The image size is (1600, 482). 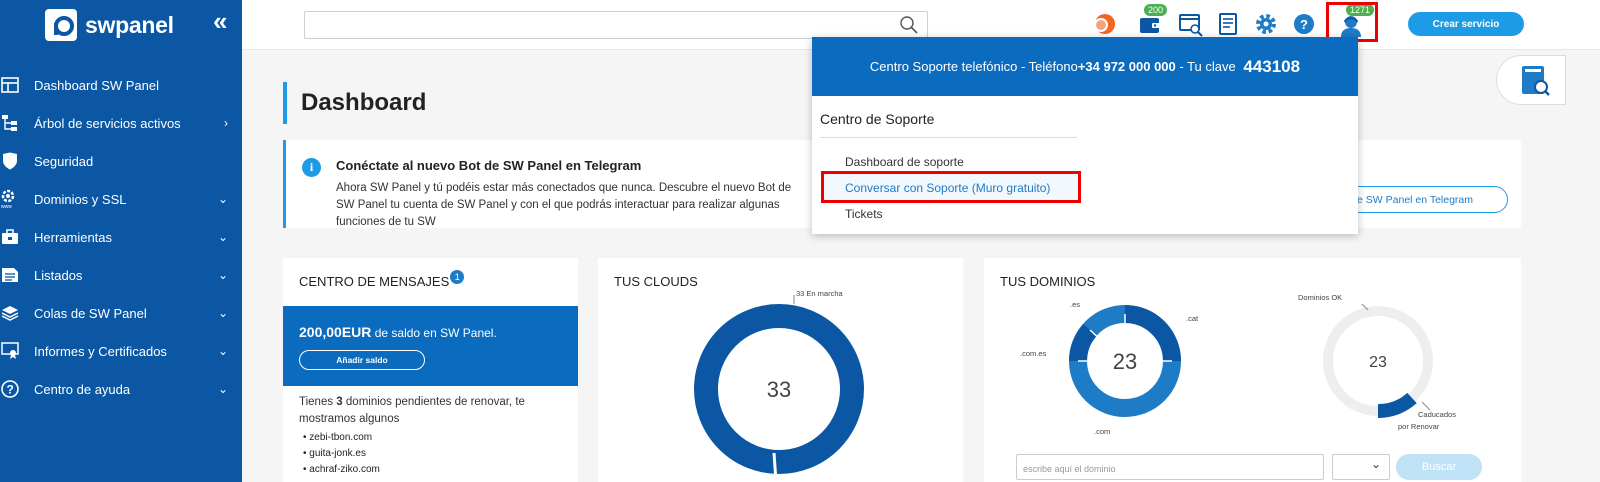 What do you see at coordinates (1427, 199) in the screenshot?
I see `telegram-button: e SW Panel en Telegram` at bounding box center [1427, 199].